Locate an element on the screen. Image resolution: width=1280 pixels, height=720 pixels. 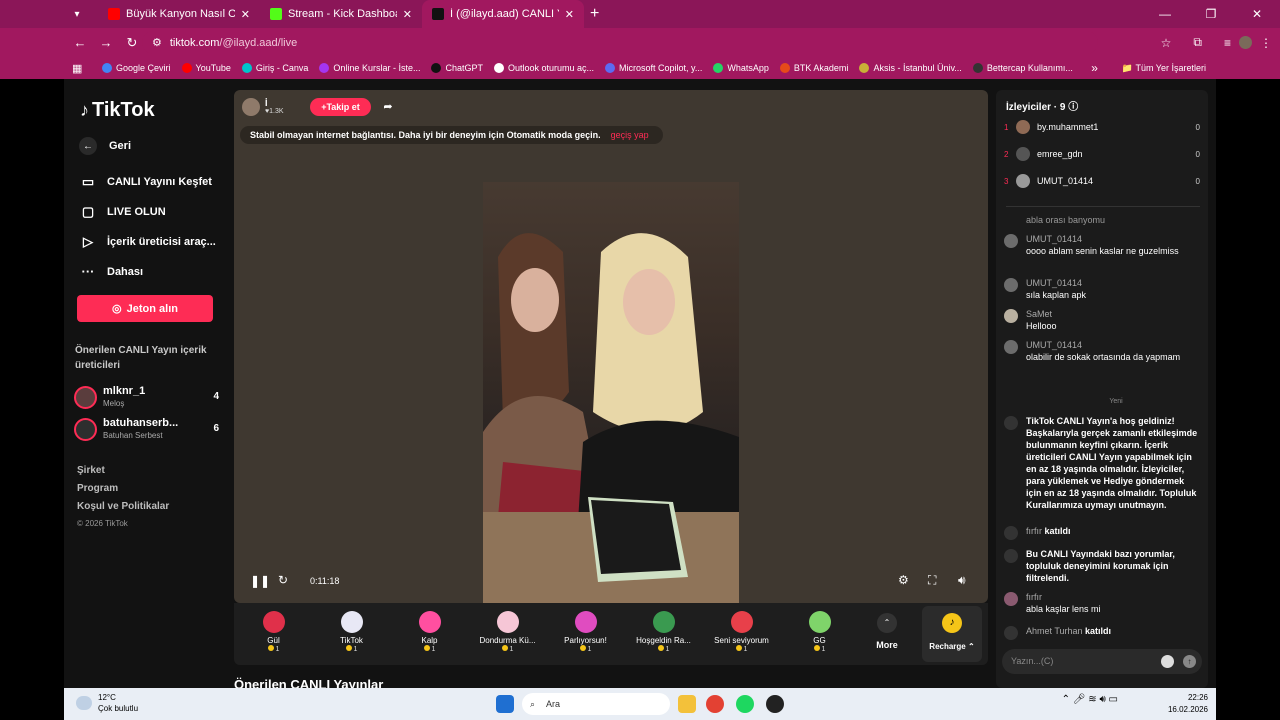
gift-tiktok: TikTok 1 is located at coordinates (351, 635).